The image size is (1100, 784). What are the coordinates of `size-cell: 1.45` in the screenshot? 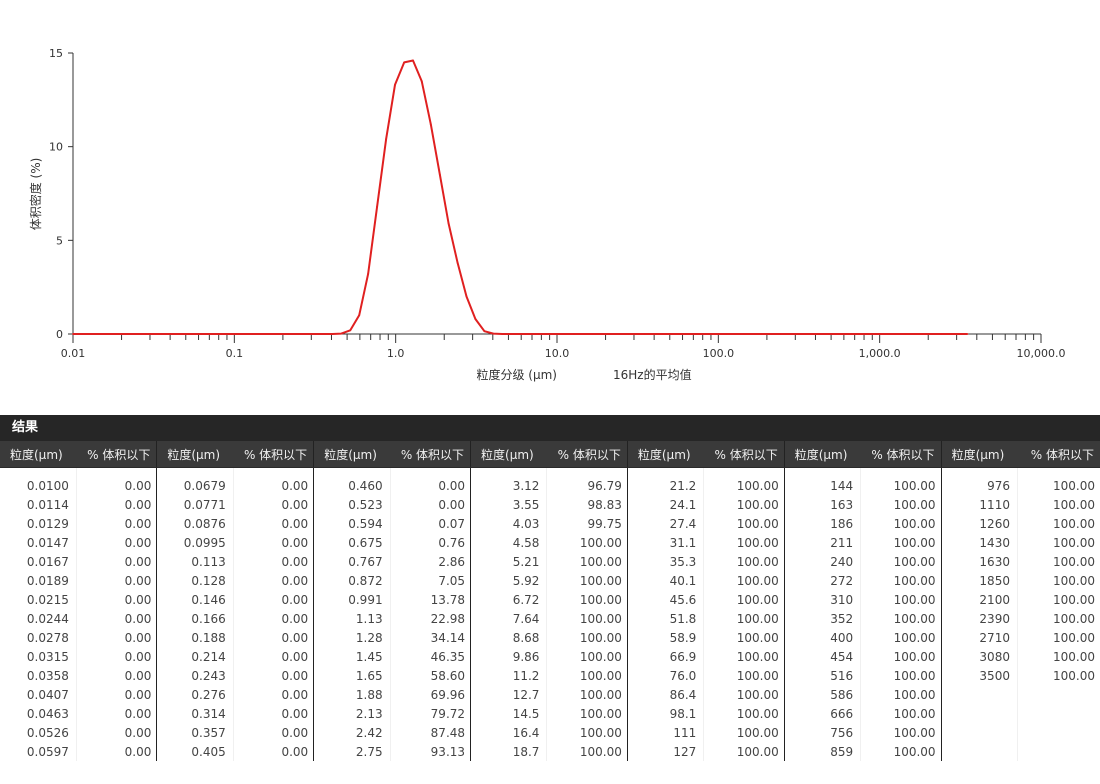 It's located at (352, 656).